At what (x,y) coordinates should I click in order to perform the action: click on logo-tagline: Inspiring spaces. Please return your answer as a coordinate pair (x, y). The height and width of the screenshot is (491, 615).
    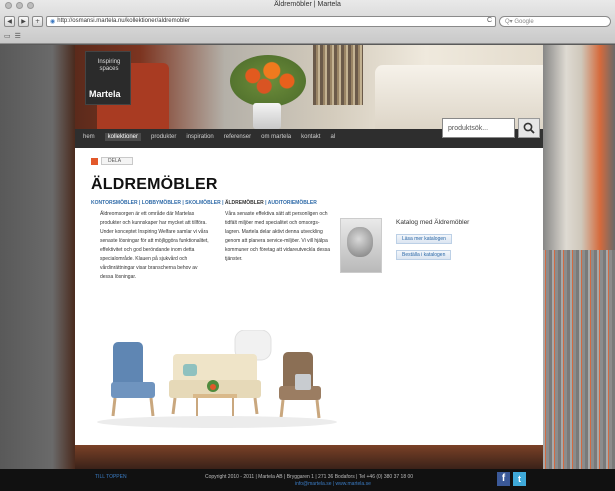
    Looking at the image, I should click on (109, 65).